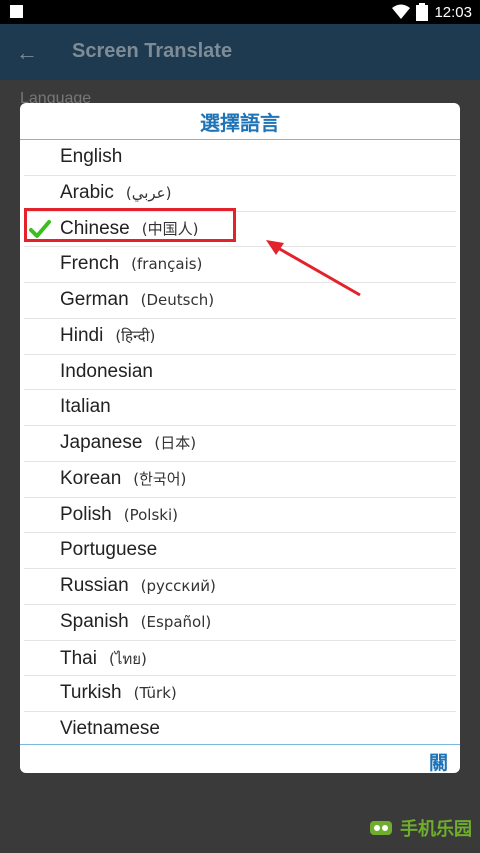  What do you see at coordinates (240, 194) in the screenshot?
I see `language-item-arabic: Arabic (عربي)` at bounding box center [240, 194].